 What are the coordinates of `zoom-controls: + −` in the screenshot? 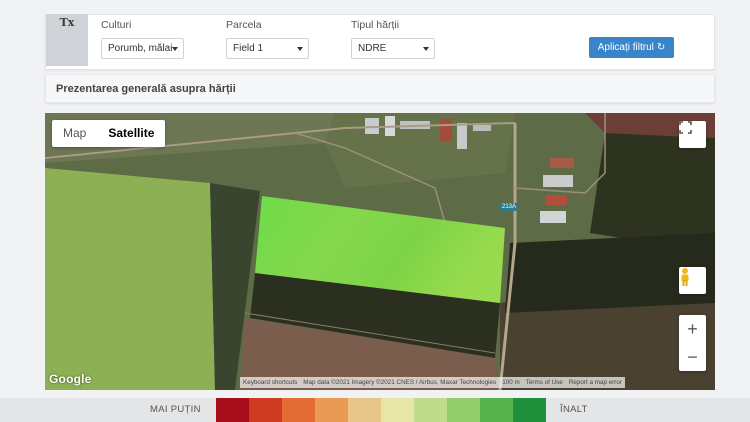 It's located at (692, 343).